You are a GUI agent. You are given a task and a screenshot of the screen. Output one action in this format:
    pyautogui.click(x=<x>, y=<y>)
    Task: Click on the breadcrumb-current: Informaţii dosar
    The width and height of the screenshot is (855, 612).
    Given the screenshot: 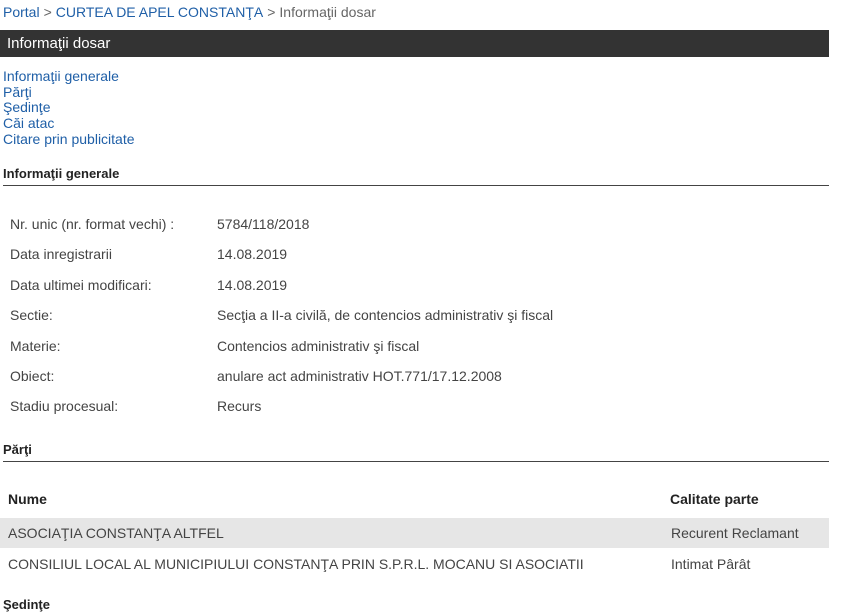 What is the action you would take?
    pyautogui.click(x=327, y=12)
    